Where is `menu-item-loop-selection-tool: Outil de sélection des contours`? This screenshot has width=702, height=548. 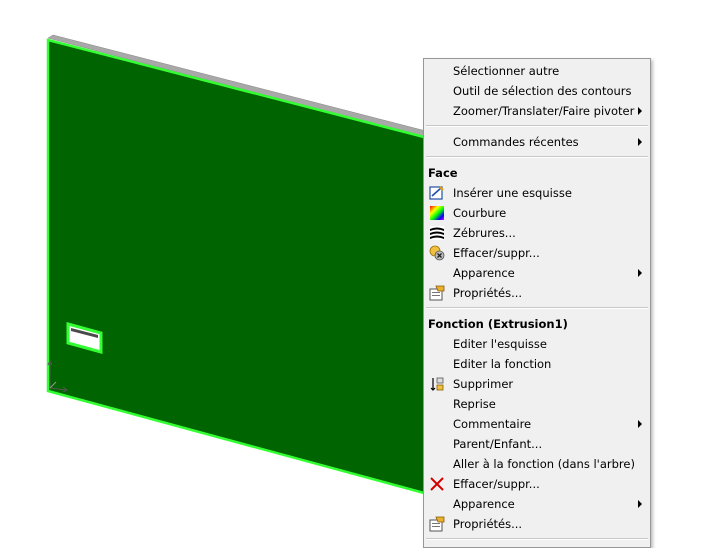 menu-item-loop-selection-tool: Outil de sélection des contours is located at coordinates (537, 91).